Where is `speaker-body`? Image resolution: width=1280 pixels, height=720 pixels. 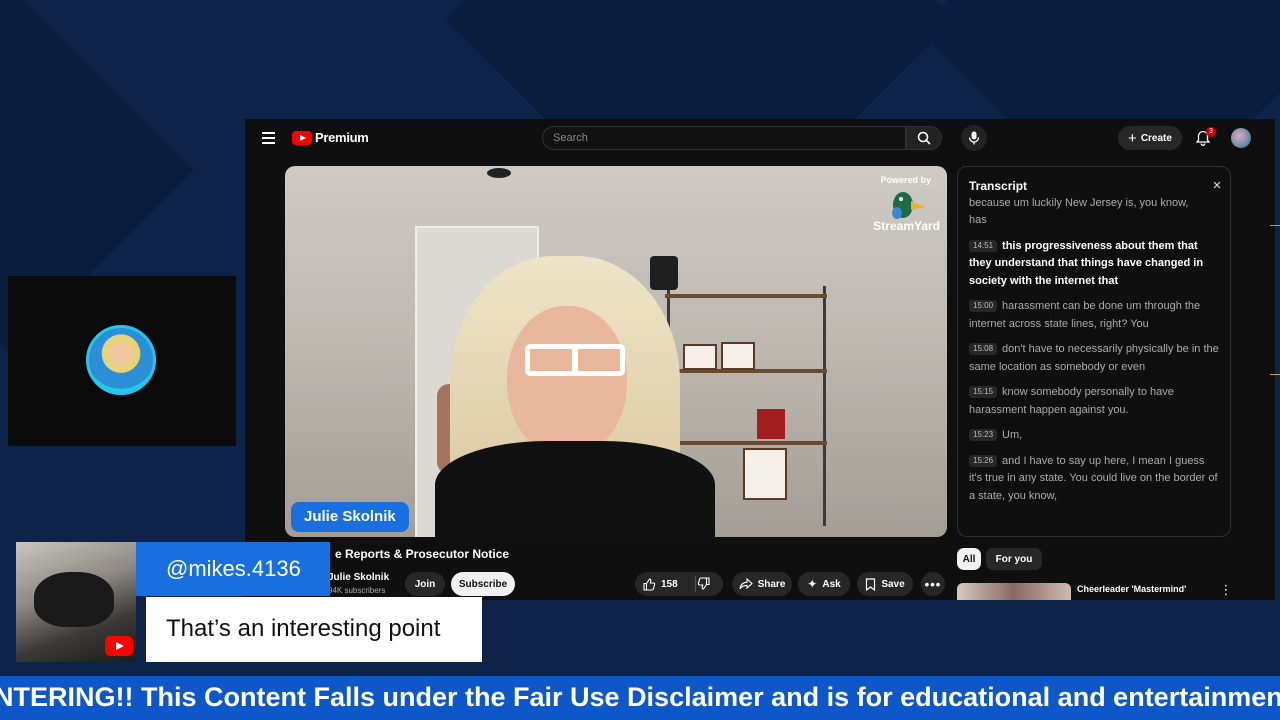
speaker-body is located at coordinates (575, 489).